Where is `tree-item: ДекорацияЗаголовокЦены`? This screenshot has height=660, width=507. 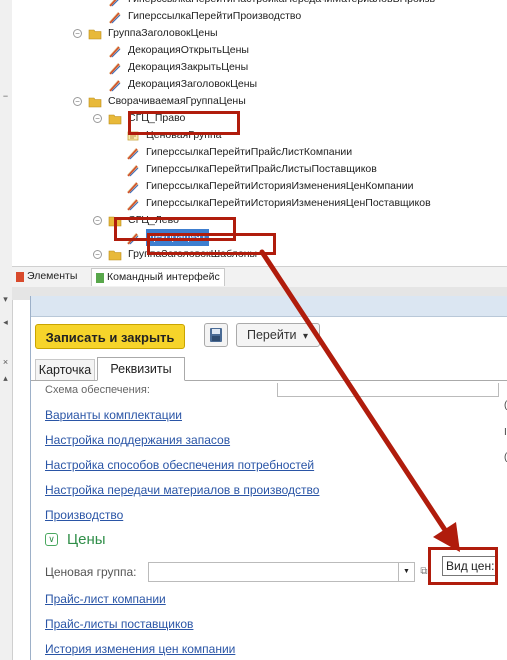 tree-item: ДекорацияЗаголовокЦены is located at coordinates (182, 84).